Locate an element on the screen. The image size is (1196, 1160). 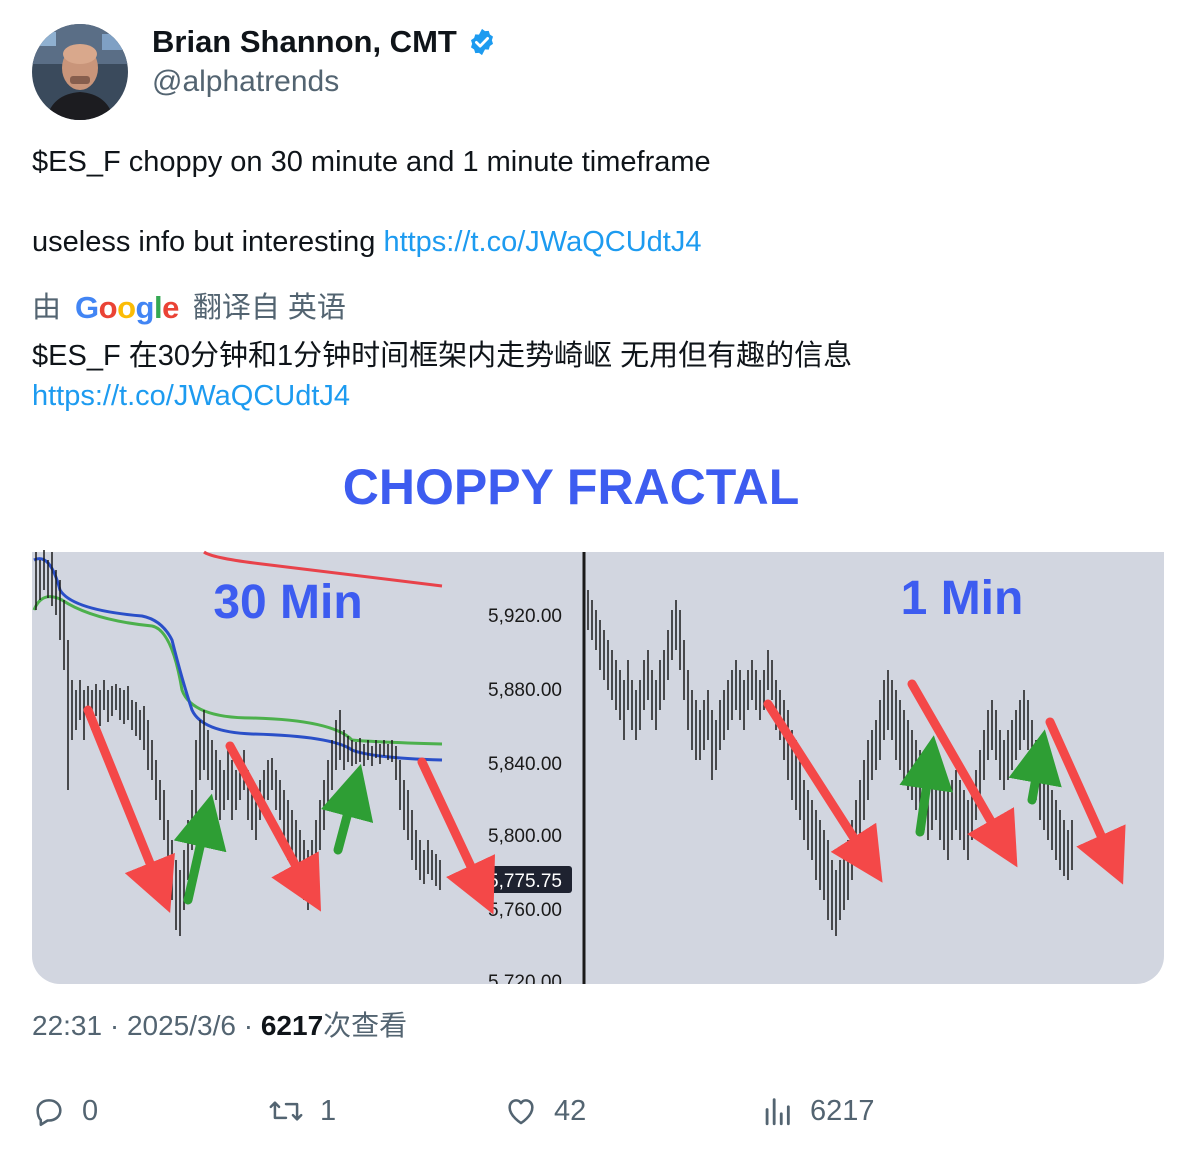
avatar is located at coordinates (80, 72).